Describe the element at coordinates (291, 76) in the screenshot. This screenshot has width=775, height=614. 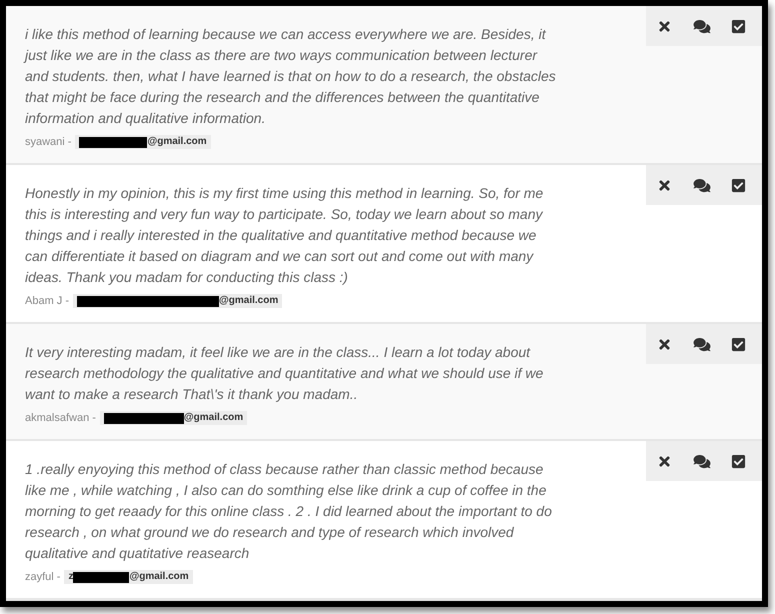
I see `response-text: i like this method of learning because we can access everywhere we are. Besides, it just like we are in the class as there are two ways communication between lecturer and students. then, what I have learned is that on how to do a research, the obstacles that might be face during the research and the differences between the quantitative information and qualitative information.` at that location.